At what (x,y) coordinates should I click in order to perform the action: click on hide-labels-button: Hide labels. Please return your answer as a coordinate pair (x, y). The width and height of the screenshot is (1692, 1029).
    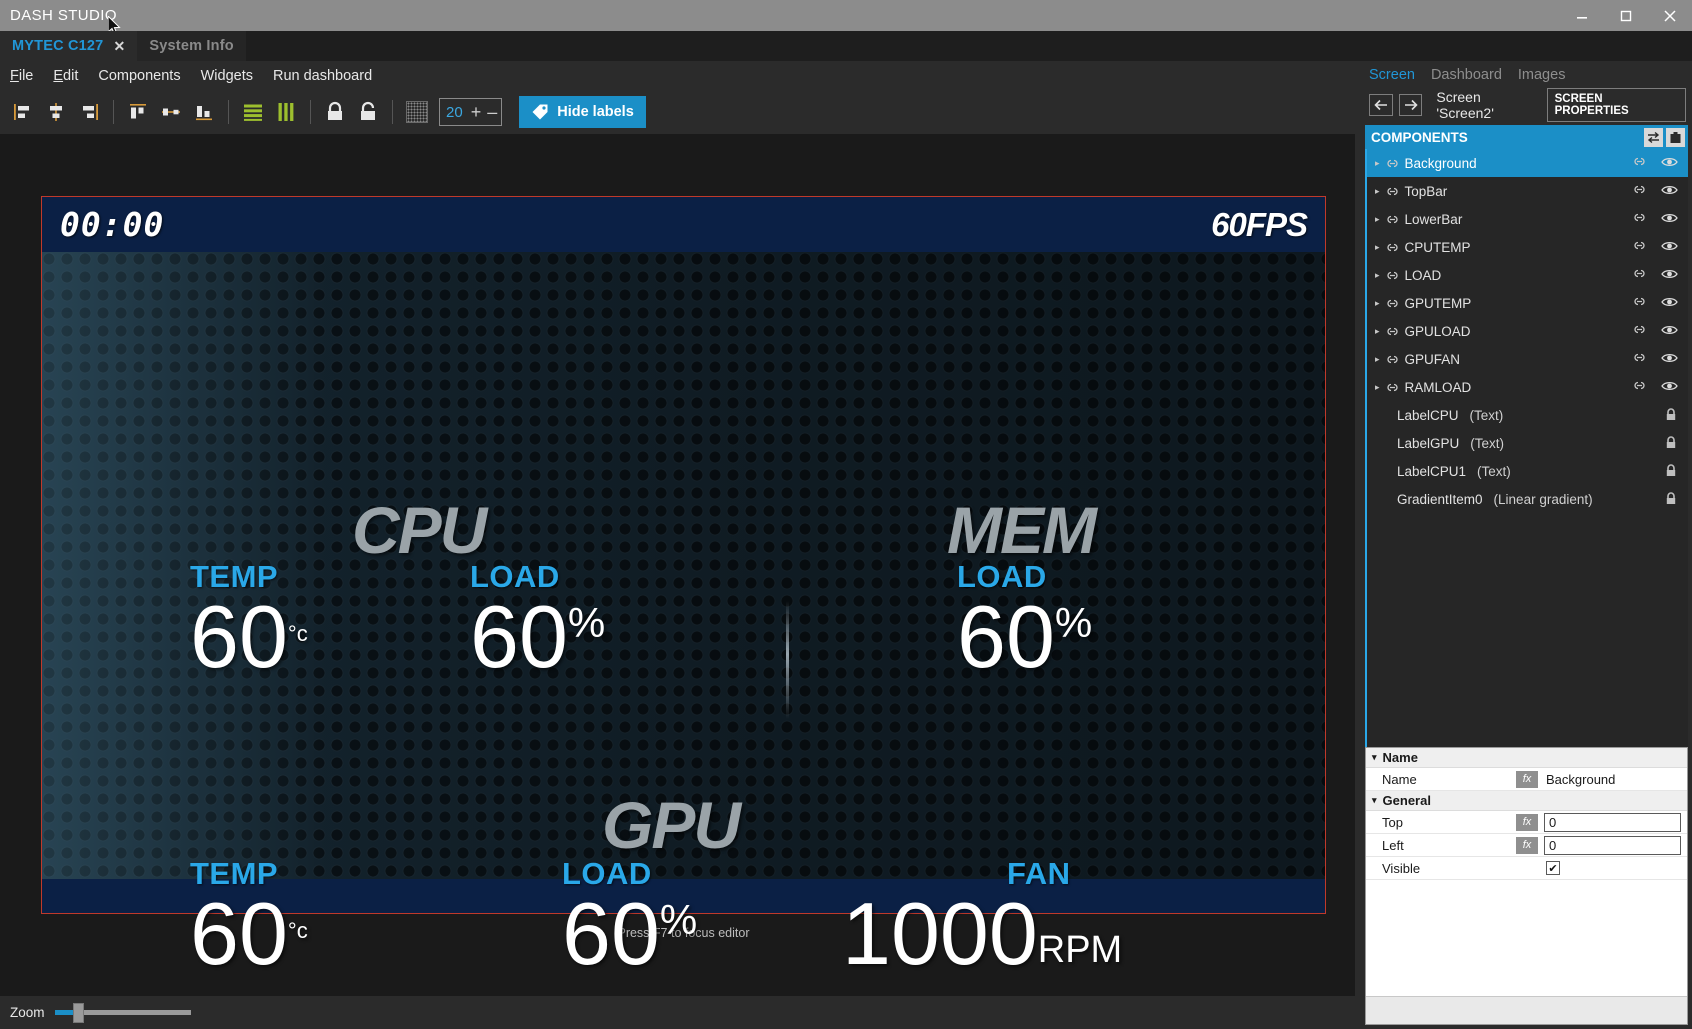
    Looking at the image, I should click on (582, 112).